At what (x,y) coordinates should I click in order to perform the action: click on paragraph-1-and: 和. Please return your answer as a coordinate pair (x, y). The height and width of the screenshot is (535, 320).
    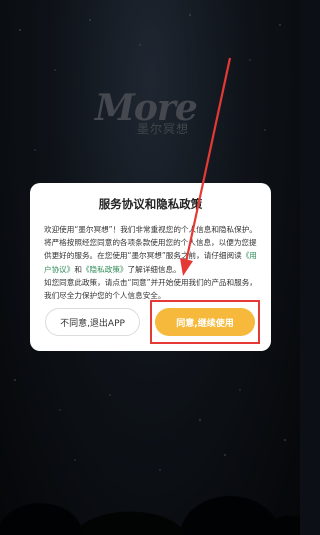
    Looking at the image, I should click on (78, 269).